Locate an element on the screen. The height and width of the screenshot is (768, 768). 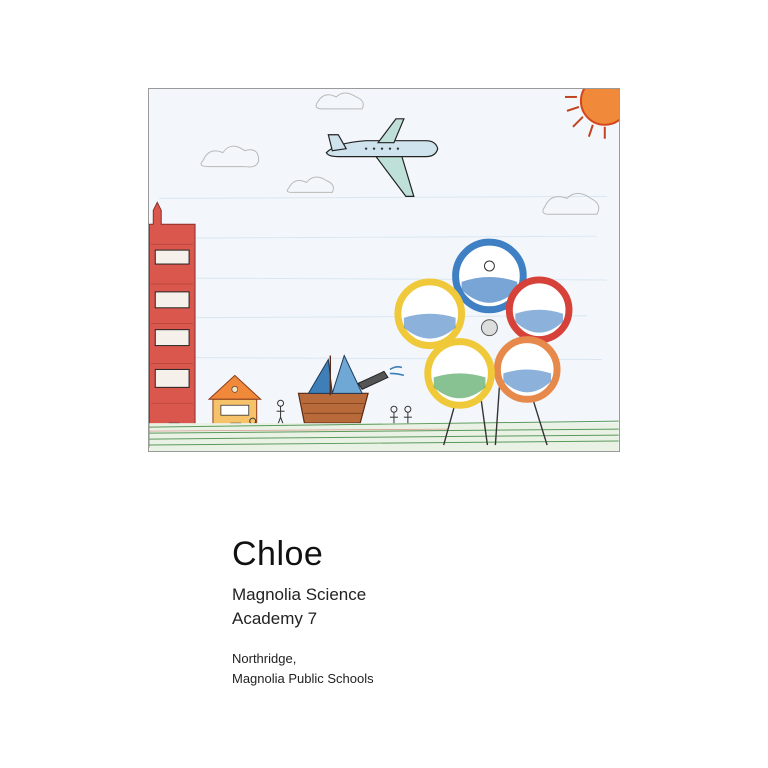
ring-yellow-low is located at coordinates (459, 373).